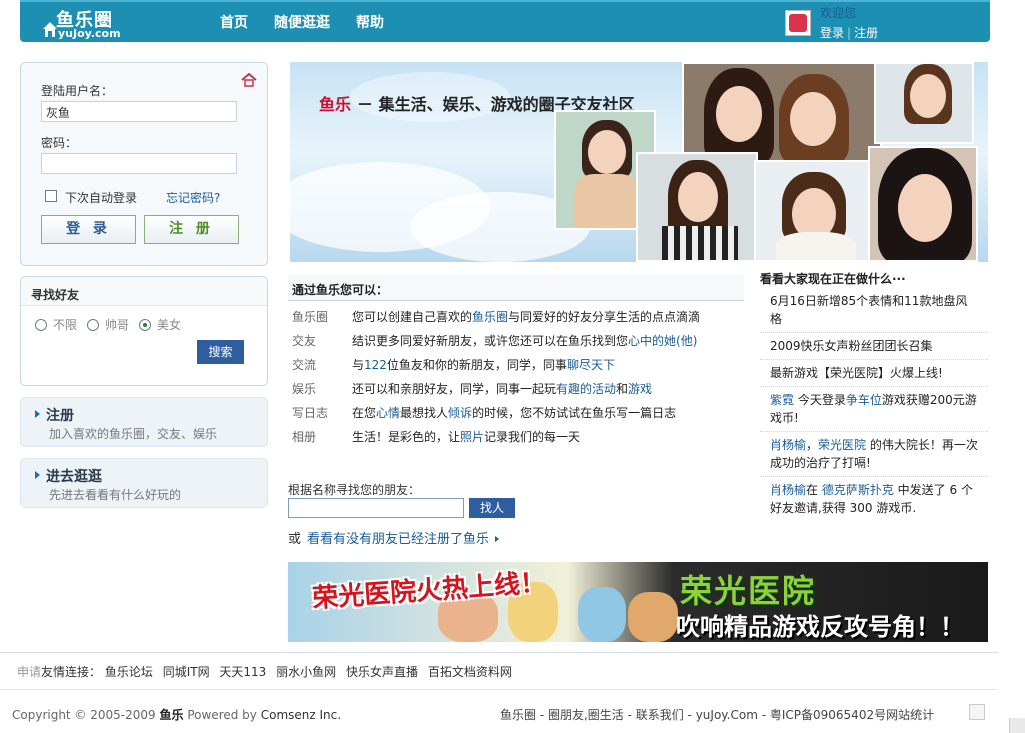  I want to click on promo-visit: 进去逛逛 先进去看看有什么好玩的, so click(144, 483).